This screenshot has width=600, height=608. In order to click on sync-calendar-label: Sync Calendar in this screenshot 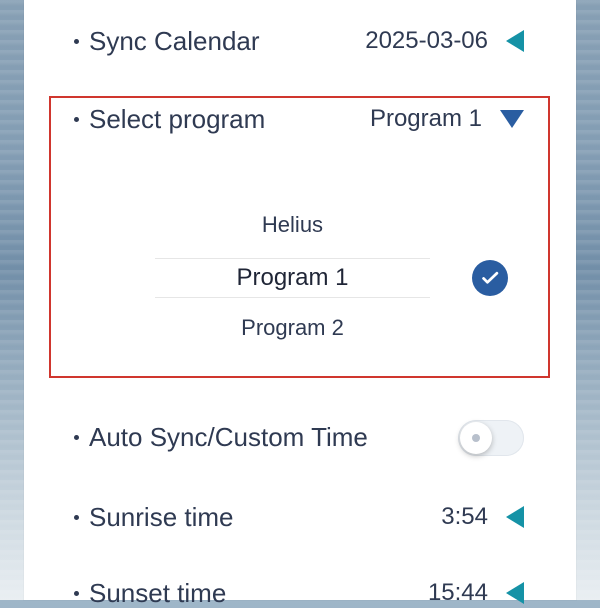, I will do `click(174, 41)`.